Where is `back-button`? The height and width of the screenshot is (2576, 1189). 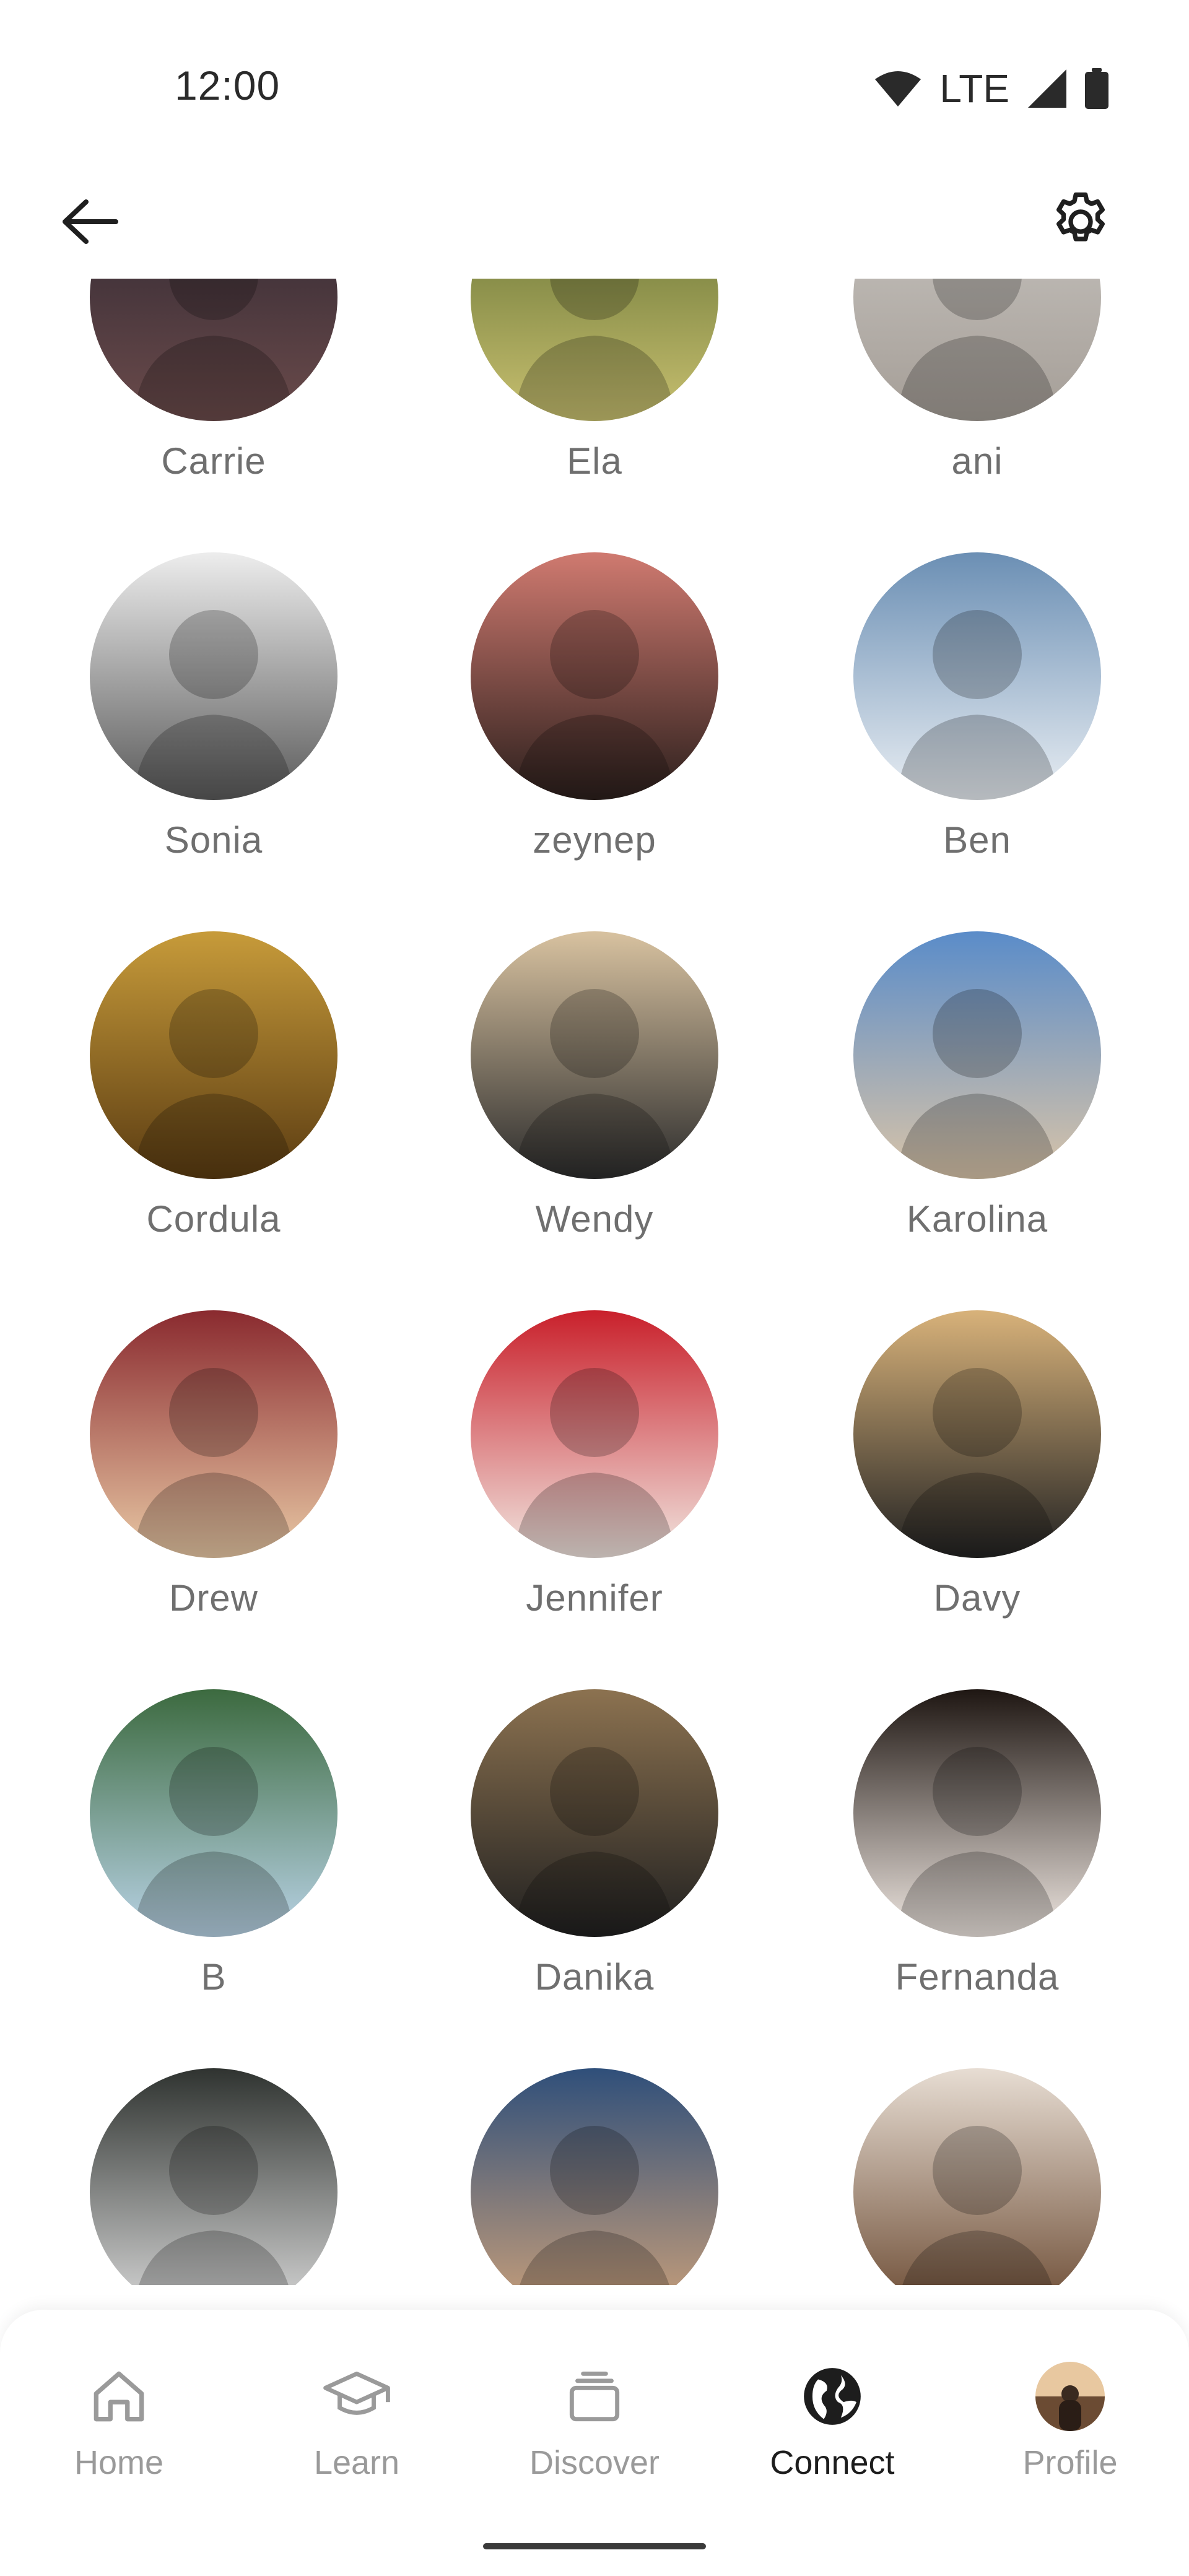 back-button is located at coordinates (90, 223).